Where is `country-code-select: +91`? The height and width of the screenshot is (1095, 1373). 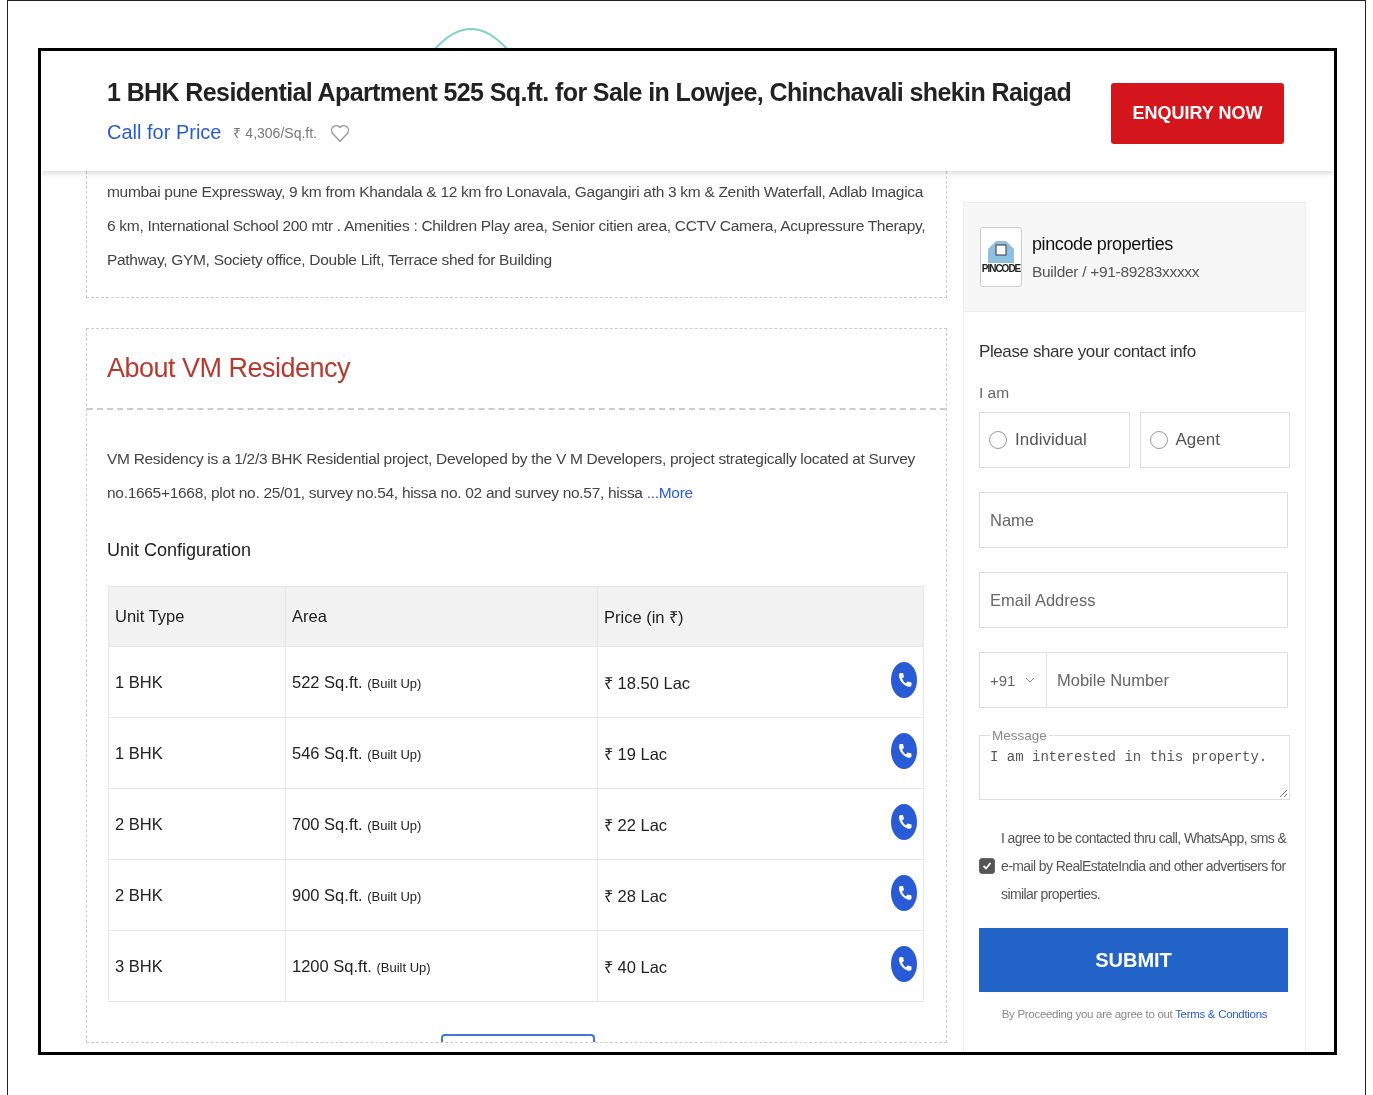 country-code-select: +91 is located at coordinates (1013, 680).